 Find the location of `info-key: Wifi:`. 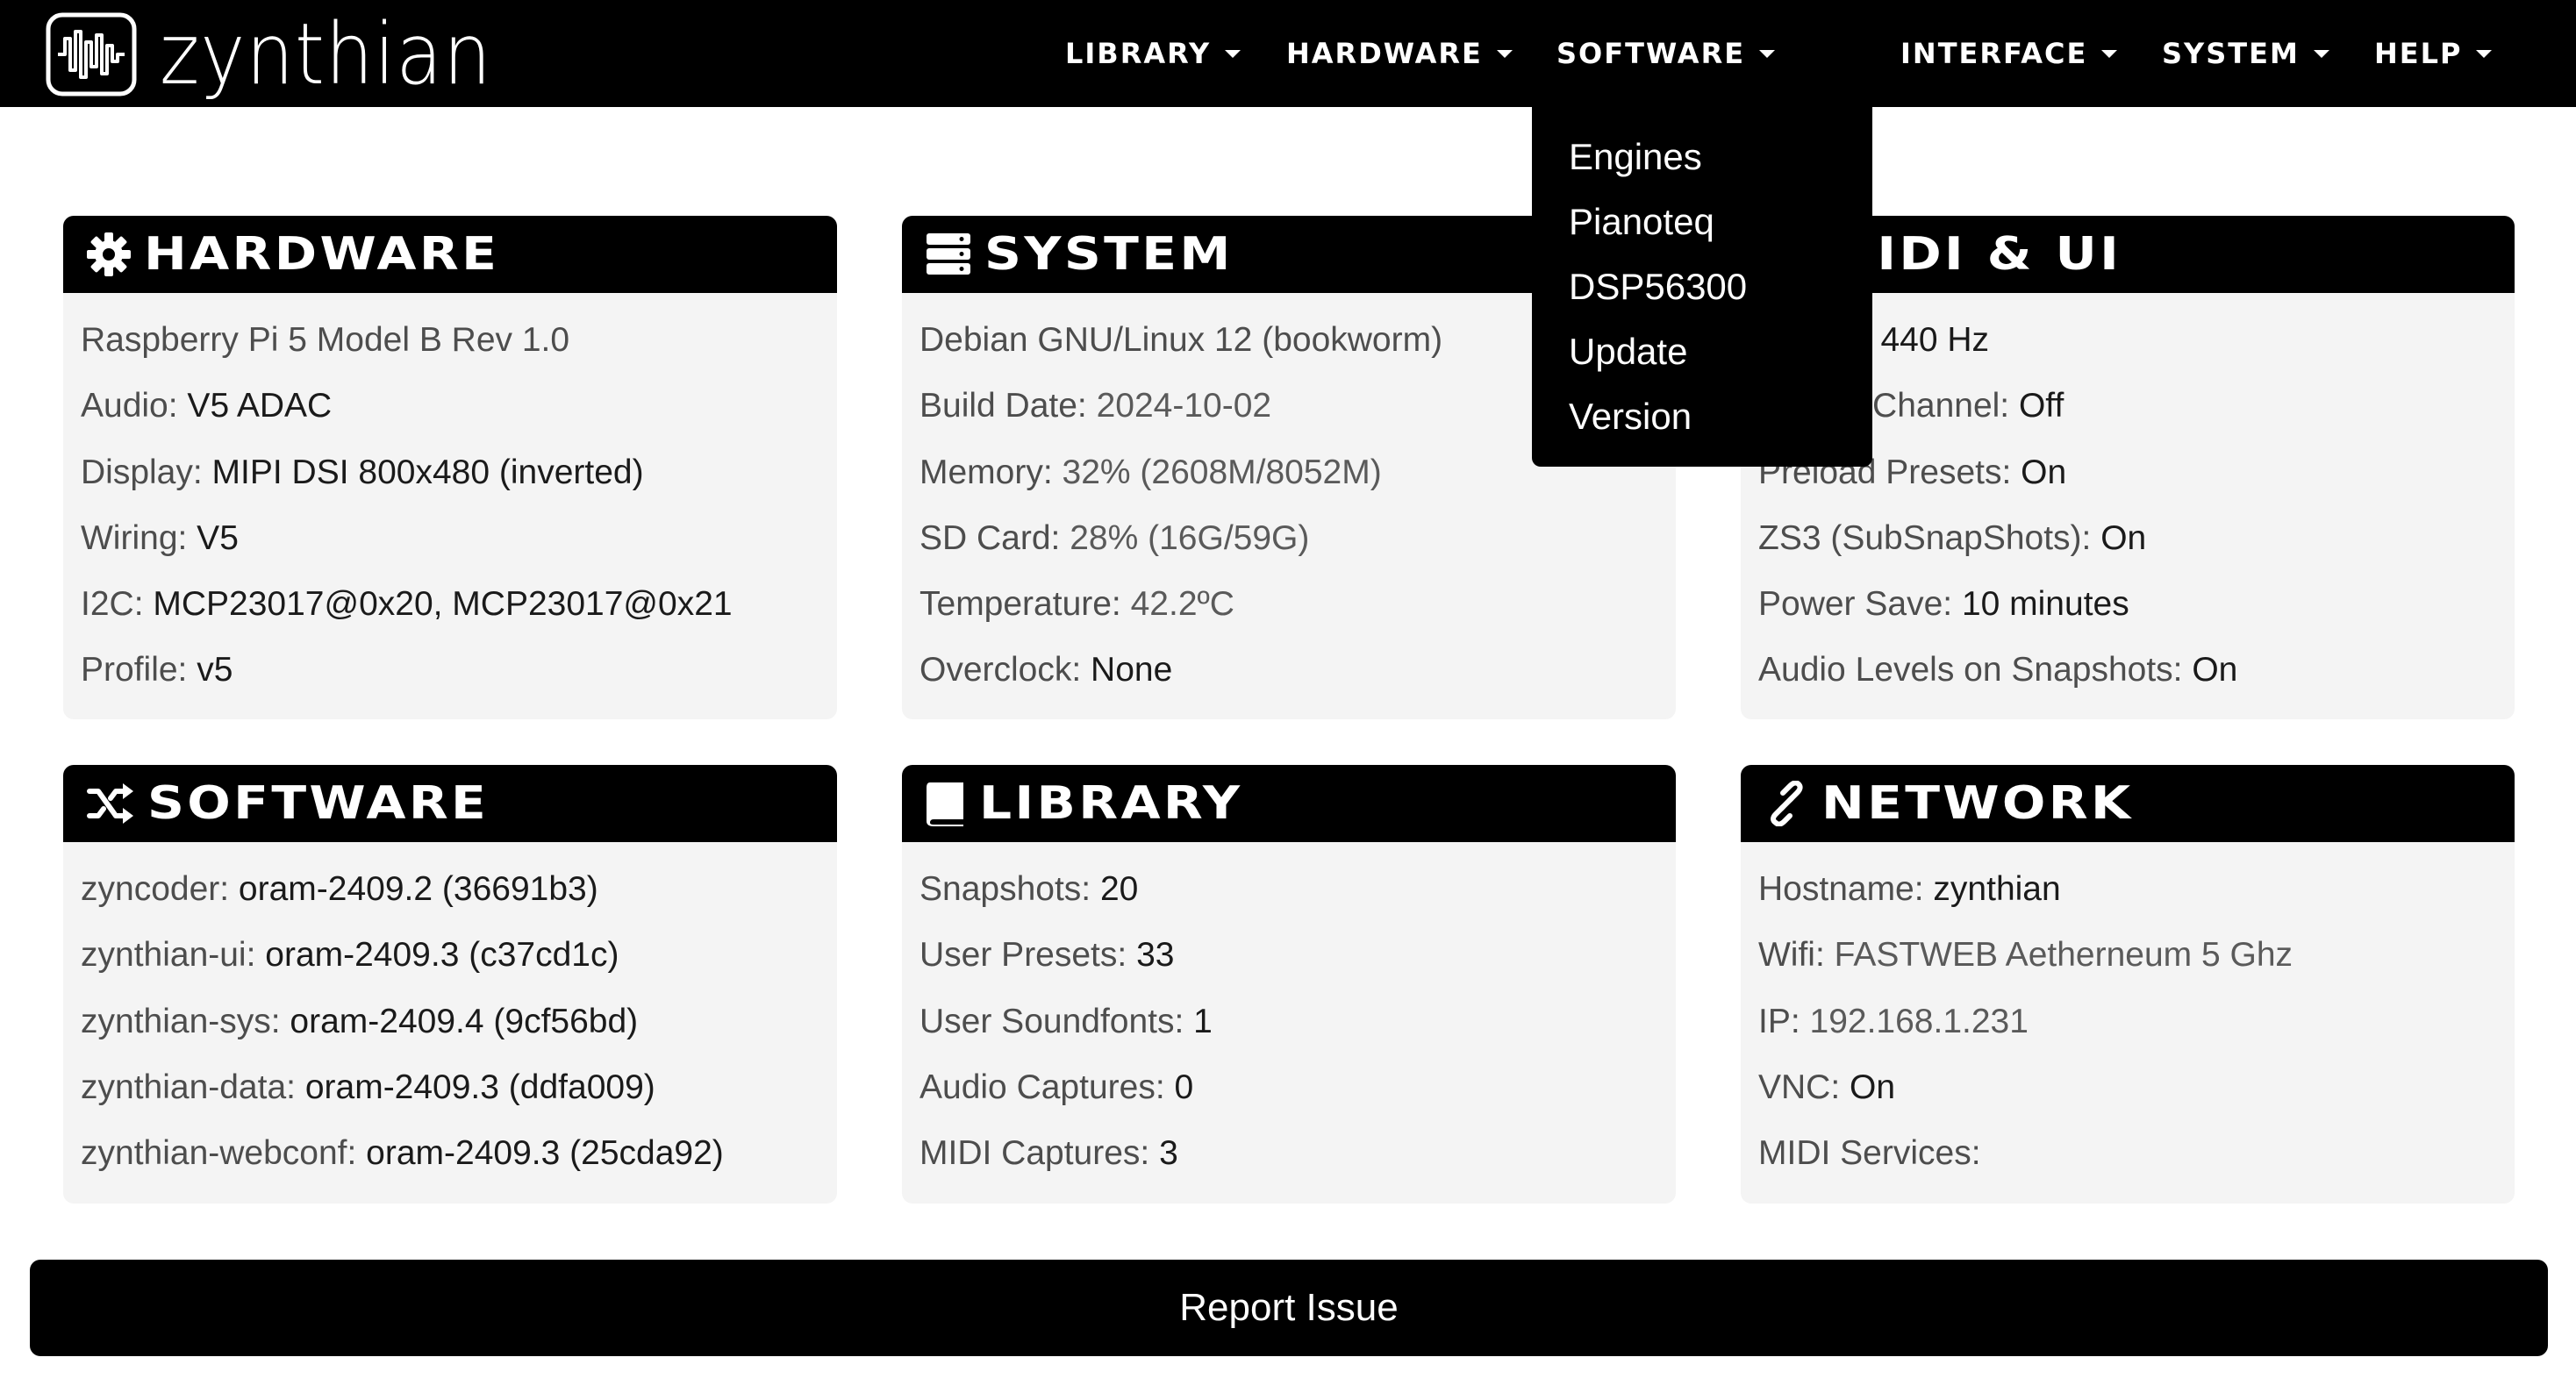

info-key: Wifi: is located at coordinates (1791, 955).